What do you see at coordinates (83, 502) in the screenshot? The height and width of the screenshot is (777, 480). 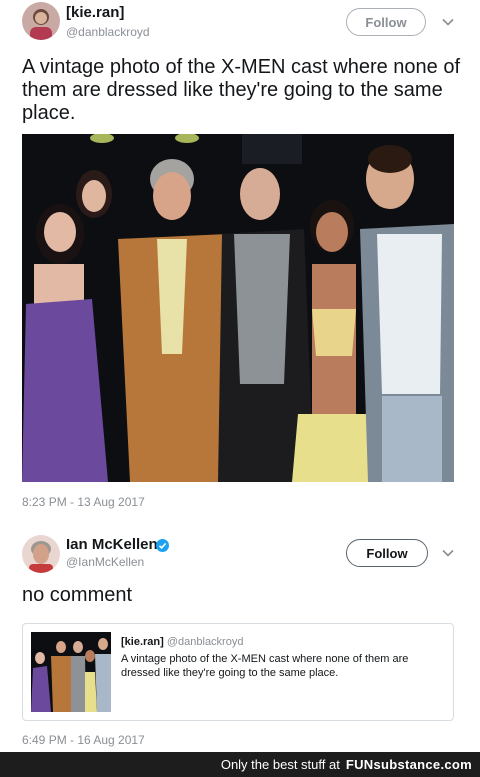 I see `tweet-timestamp: 8:23 PM - 13 Aug 2017` at bounding box center [83, 502].